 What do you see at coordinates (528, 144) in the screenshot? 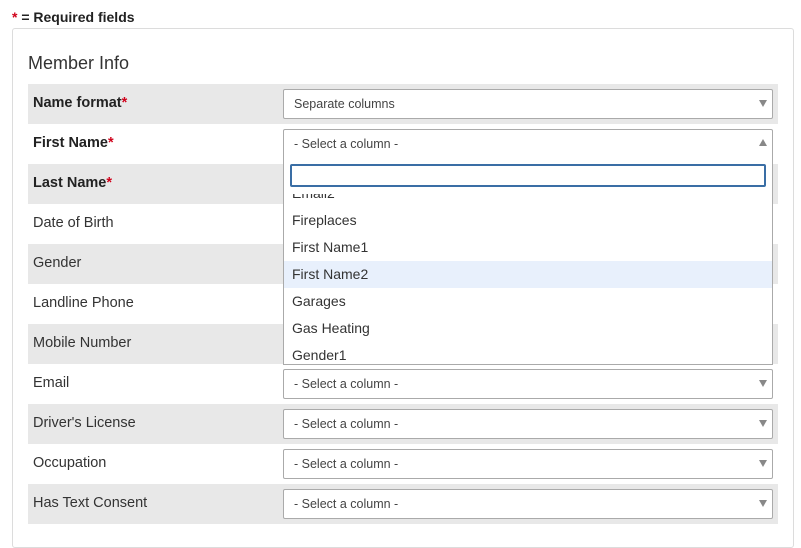
I see `first-name-select: - Select a column -` at bounding box center [528, 144].